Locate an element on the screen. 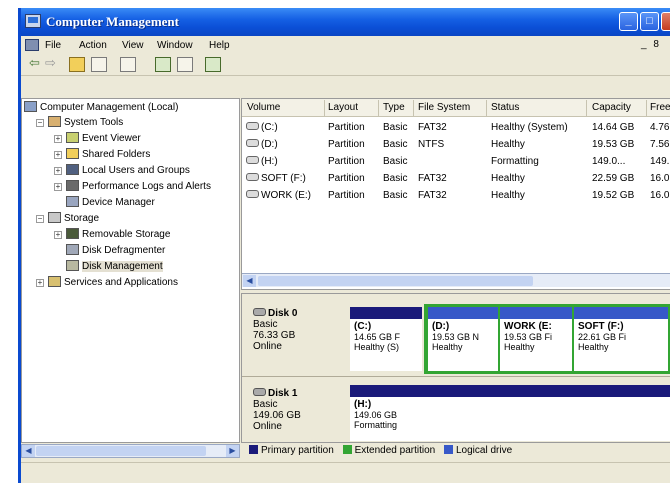 Image resolution: width=670 pixels, height=483 pixels. partition-h: (H:) 149.06 GB Formatting is located at coordinates (510, 413).